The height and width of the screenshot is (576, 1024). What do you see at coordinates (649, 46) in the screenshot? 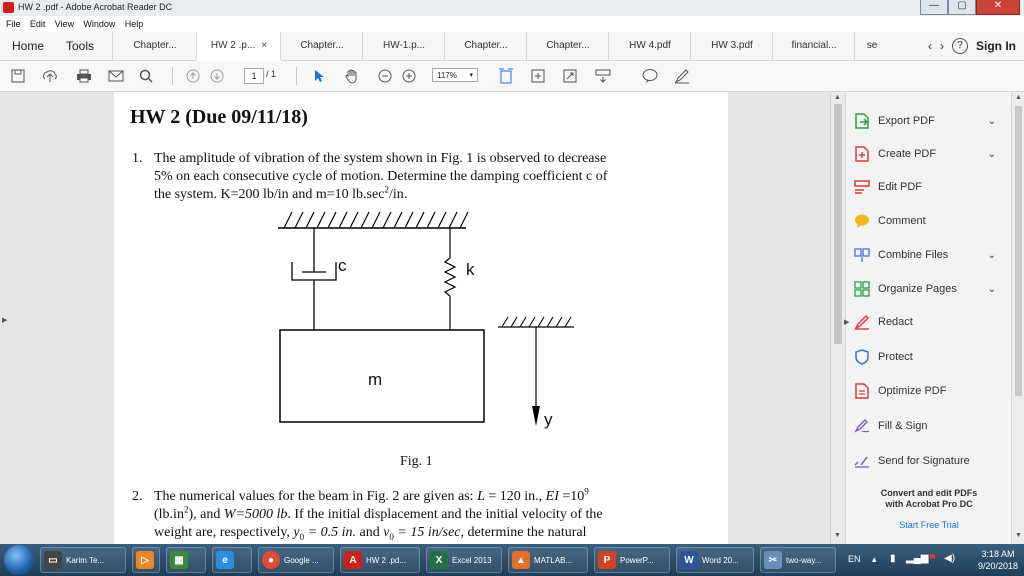
I see `tab-doc: HW 4.pdf` at bounding box center [649, 46].